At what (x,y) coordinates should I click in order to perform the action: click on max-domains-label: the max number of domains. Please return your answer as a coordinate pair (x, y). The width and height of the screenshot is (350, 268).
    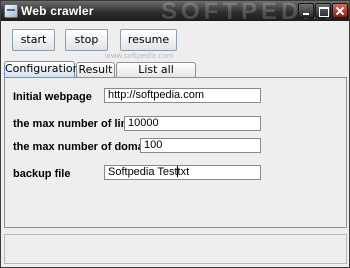
    Looking at the image, I should click on (86, 147).